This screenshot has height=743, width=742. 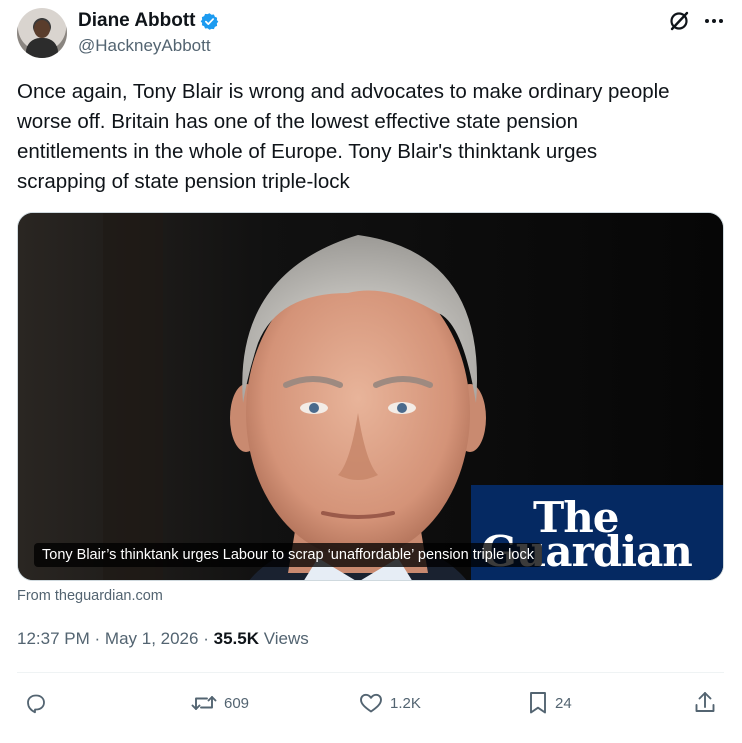 I want to click on tweet-date: May 1, 2026, so click(x=152, y=638).